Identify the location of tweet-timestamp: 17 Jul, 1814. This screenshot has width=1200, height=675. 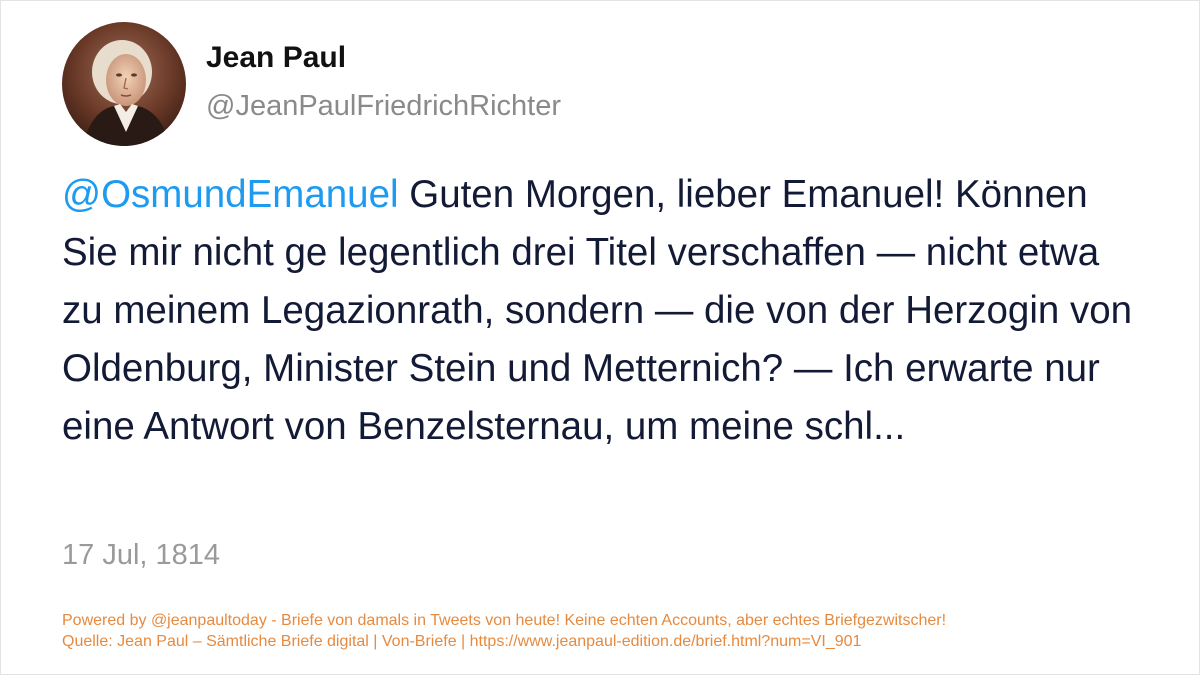
(141, 555).